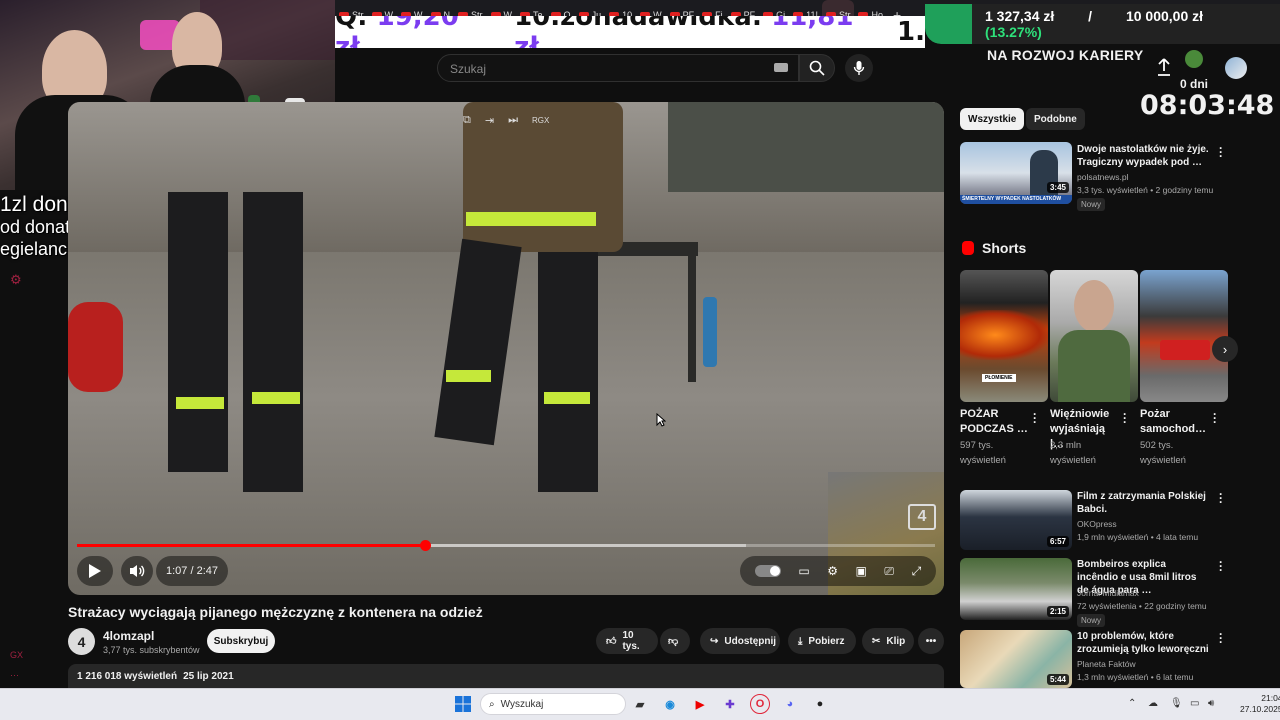 The height and width of the screenshot is (720, 1280). I want to click on miniplayer-icon: ⧉, so click(467, 120).